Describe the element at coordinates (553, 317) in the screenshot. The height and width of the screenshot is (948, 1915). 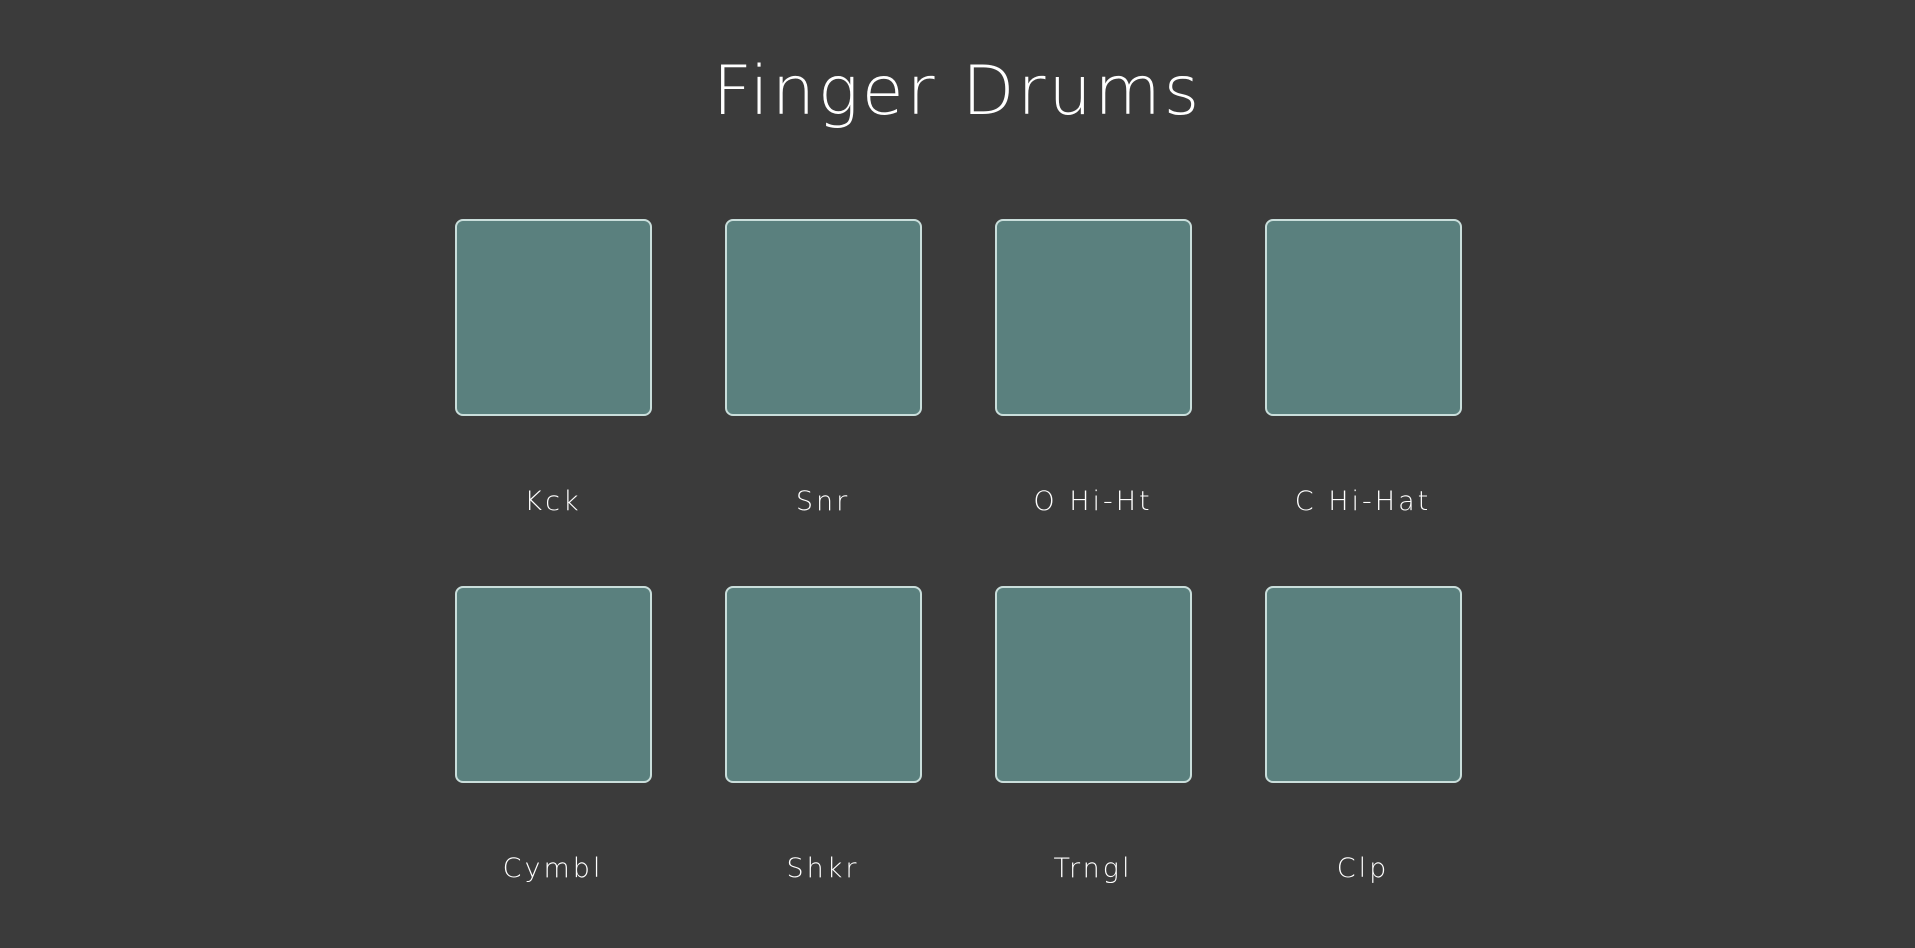
I see `drum-pad-kick` at that location.